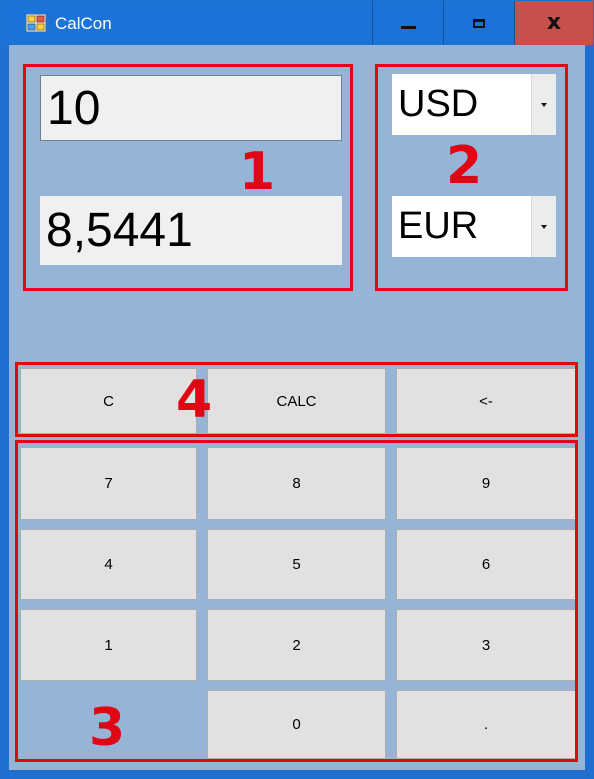  I want to click on close-button: x, so click(553, 23).